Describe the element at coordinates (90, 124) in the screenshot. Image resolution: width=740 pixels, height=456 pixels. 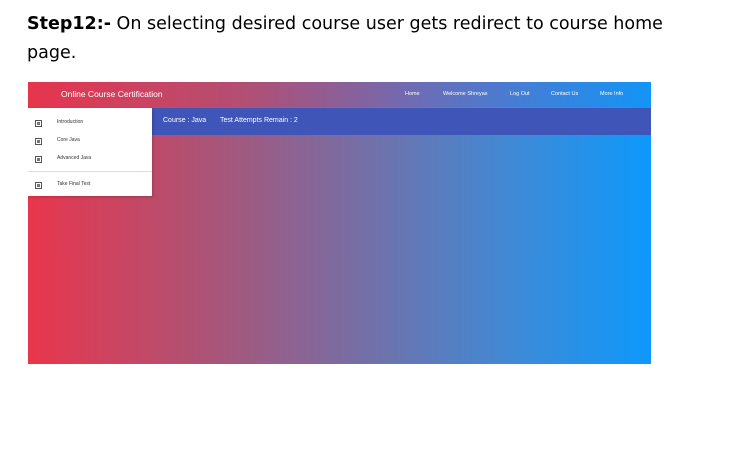
I see `sidebar-item-introduction: Introduction` at that location.